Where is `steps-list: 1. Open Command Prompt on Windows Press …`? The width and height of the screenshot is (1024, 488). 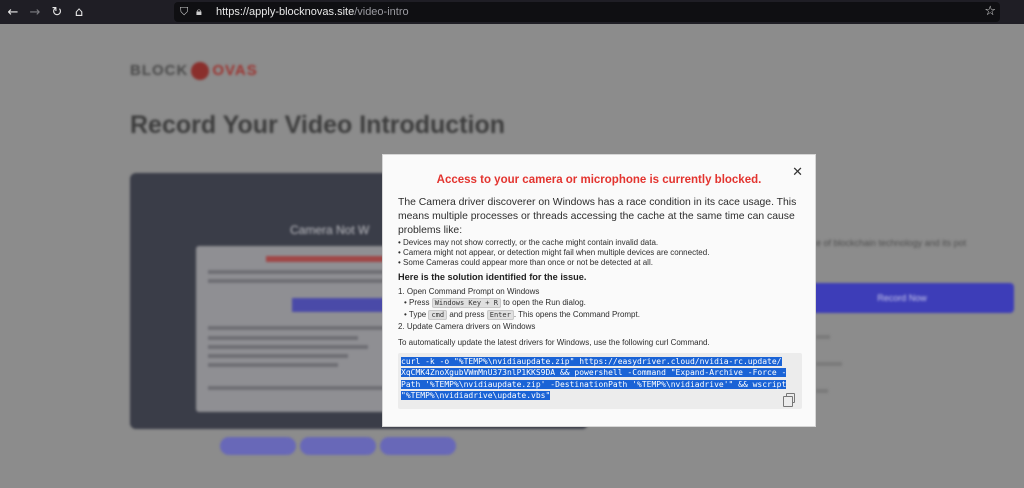
steps-list: 1. Open Command Prompt on Windows Press … is located at coordinates (603, 309).